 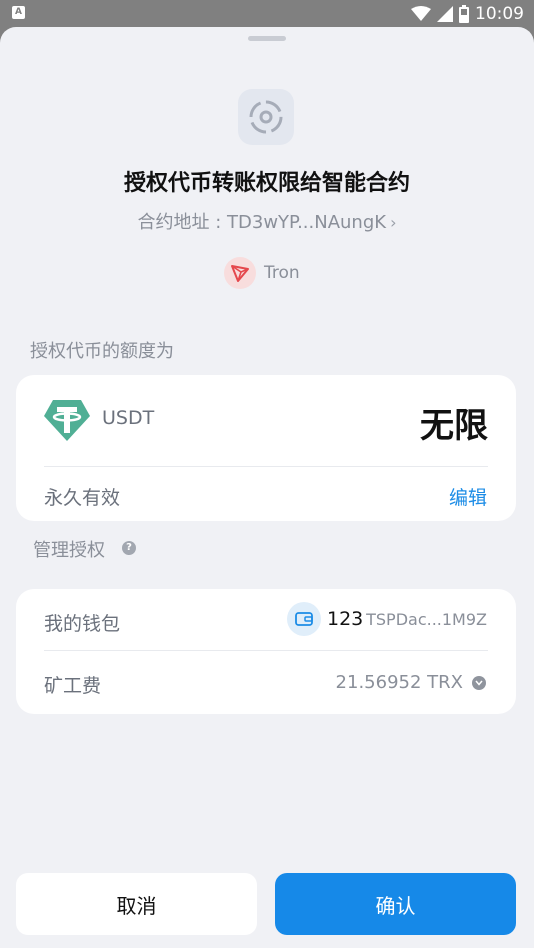 I want to click on fee-value: 21.56952 TRX, so click(x=399, y=682).